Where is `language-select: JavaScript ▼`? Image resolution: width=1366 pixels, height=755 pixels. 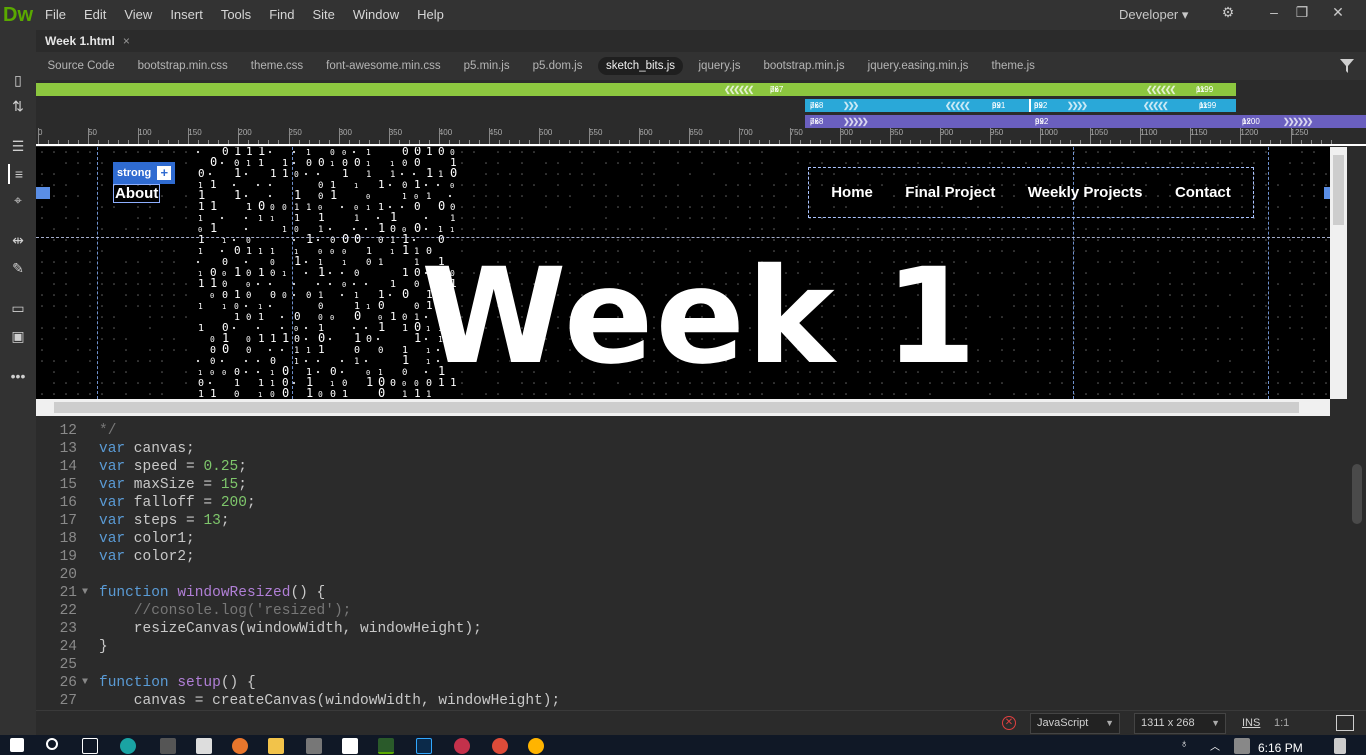 language-select: JavaScript ▼ is located at coordinates (1075, 723).